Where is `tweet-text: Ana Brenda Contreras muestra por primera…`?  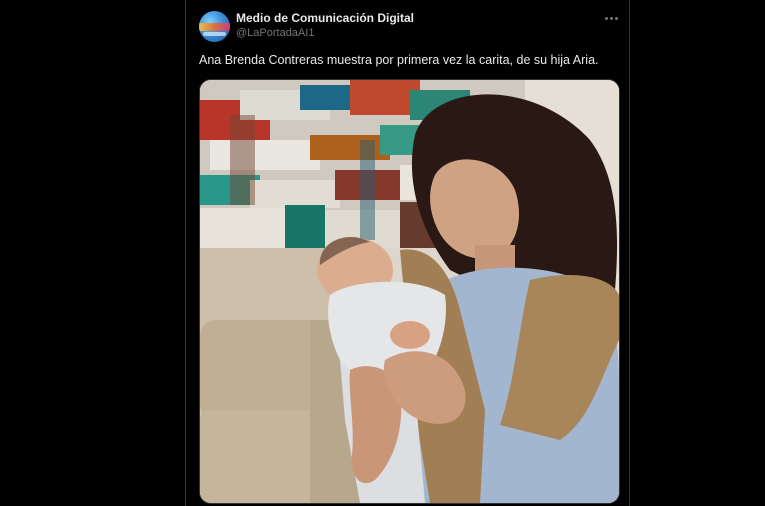 tweet-text: Ana Brenda Contreras muestra por primera… is located at coordinates (399, 60).